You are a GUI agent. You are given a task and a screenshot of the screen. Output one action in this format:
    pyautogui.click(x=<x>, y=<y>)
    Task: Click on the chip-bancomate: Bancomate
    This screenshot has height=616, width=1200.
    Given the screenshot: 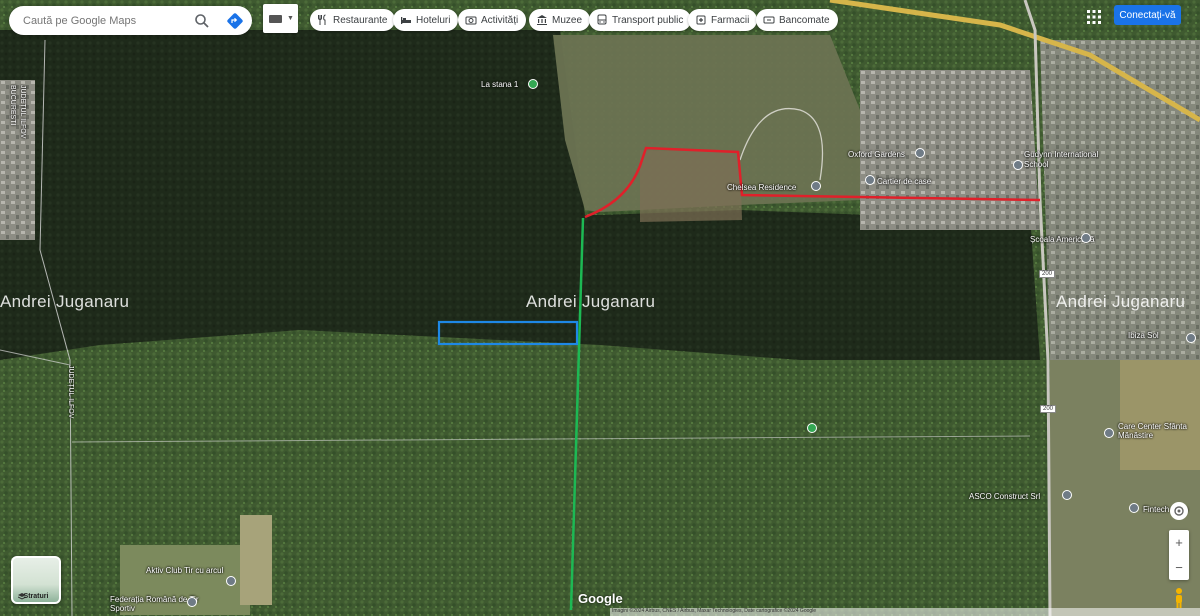 What is the action you would take?
    pyautogui.click(x=797, y=20)
    